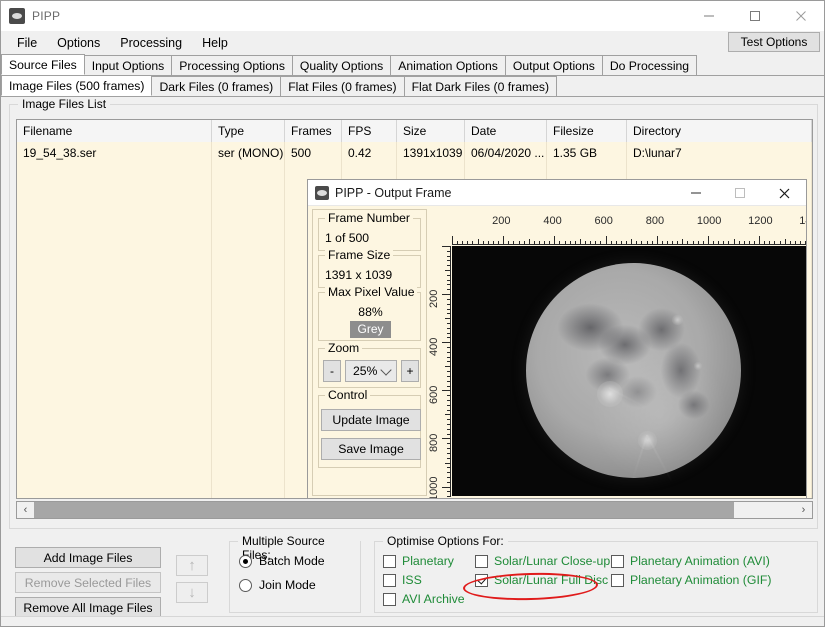 This screenshot has width=825, height=627. Describe the element at coordinates (128, 65) in the screenshot. I see `tab-input-options: Input Options` at that location.